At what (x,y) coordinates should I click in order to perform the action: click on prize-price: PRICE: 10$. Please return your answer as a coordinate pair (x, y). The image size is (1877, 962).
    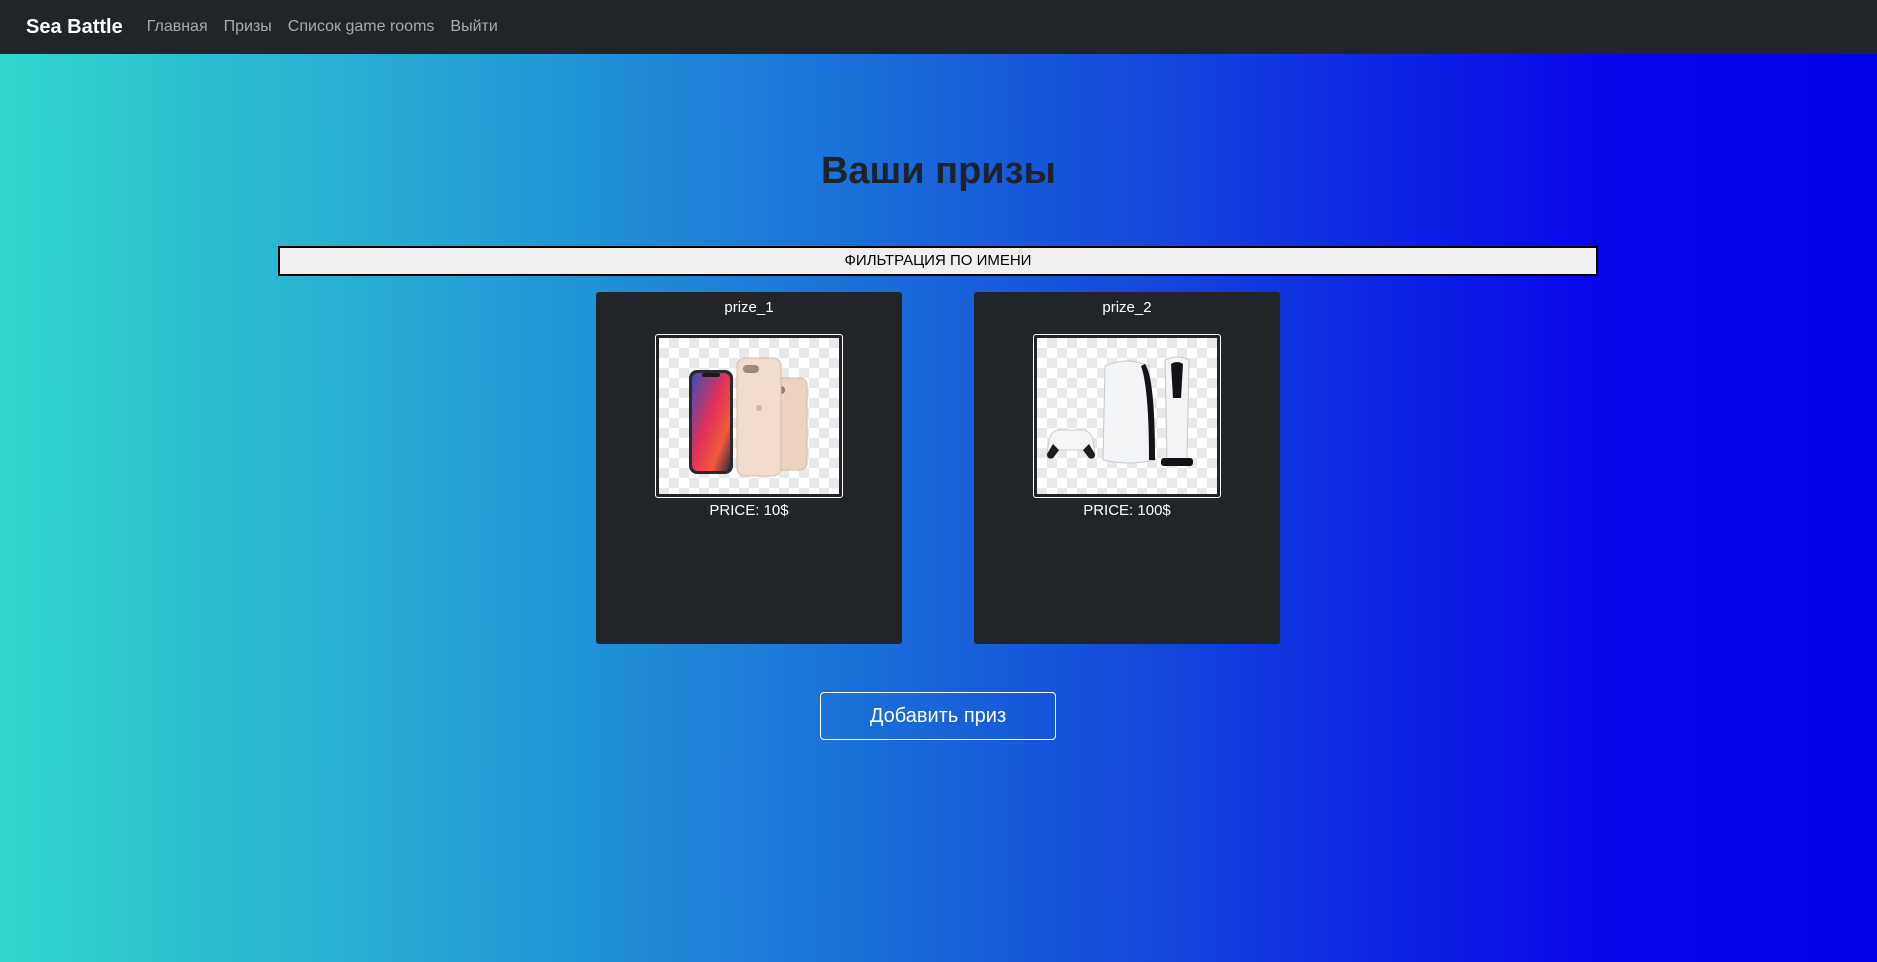
    Looking at the image, I should click on (749, 510).